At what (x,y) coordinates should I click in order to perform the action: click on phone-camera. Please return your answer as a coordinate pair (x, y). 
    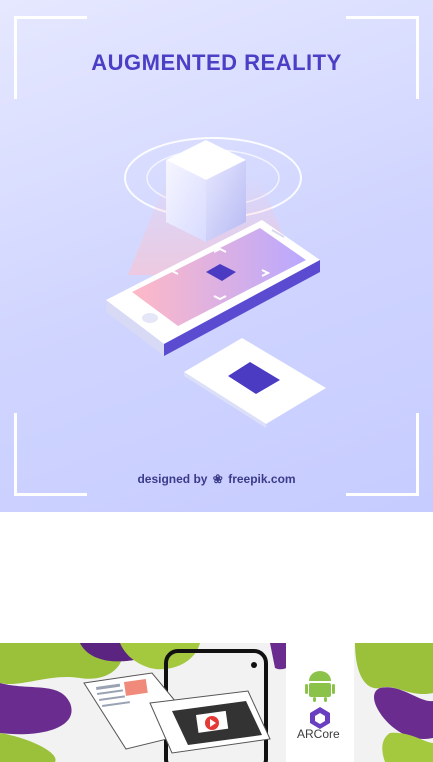
    Looking at the image, I should click on (254, 665).